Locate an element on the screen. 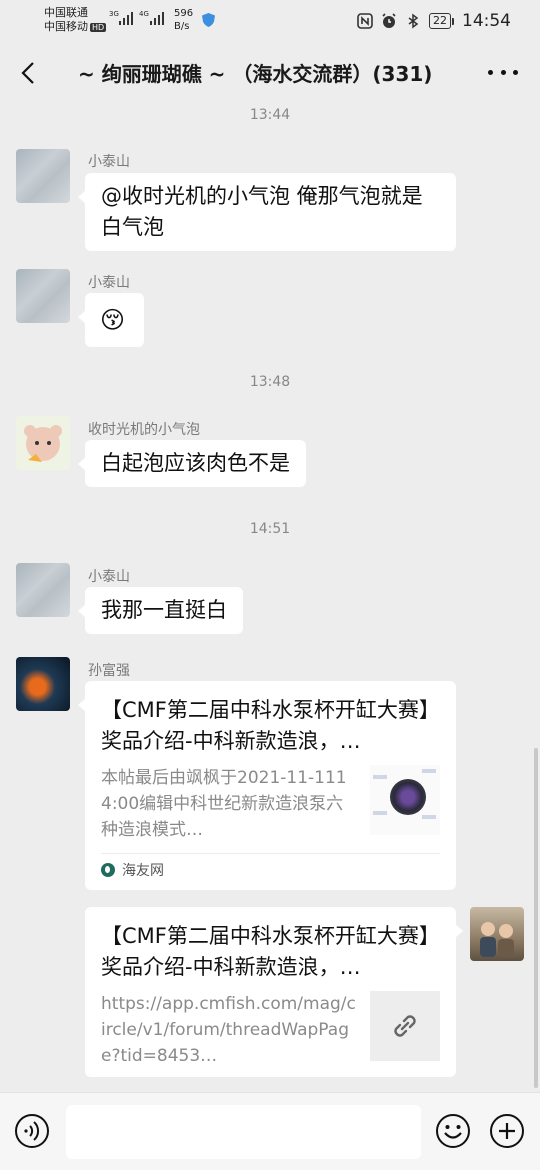 Image resolution: width=540 pixels, height=1170 pixels. chat-header: ~ 绚丽珊瑚礁 ~ （海水交流群）(331) is located at coordinates (270, 74).